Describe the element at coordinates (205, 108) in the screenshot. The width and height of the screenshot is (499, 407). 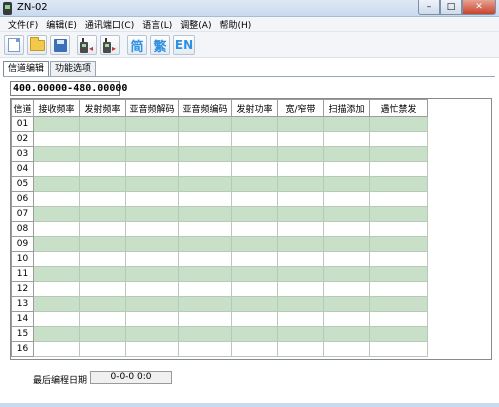
I see `column-header: 亚音频编码` at that location.